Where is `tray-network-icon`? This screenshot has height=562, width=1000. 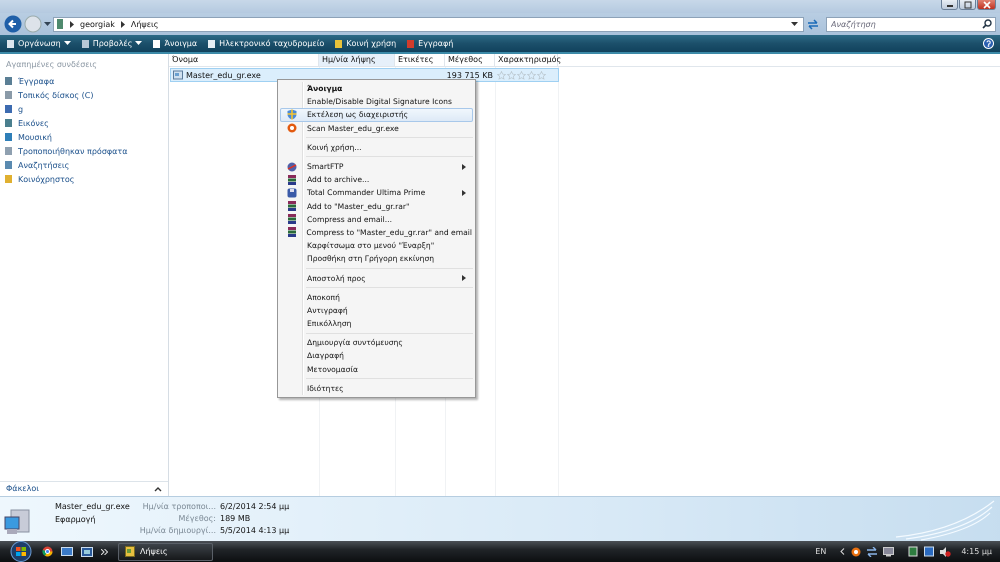
tray-network-icon is located at coordinates (929, 551).